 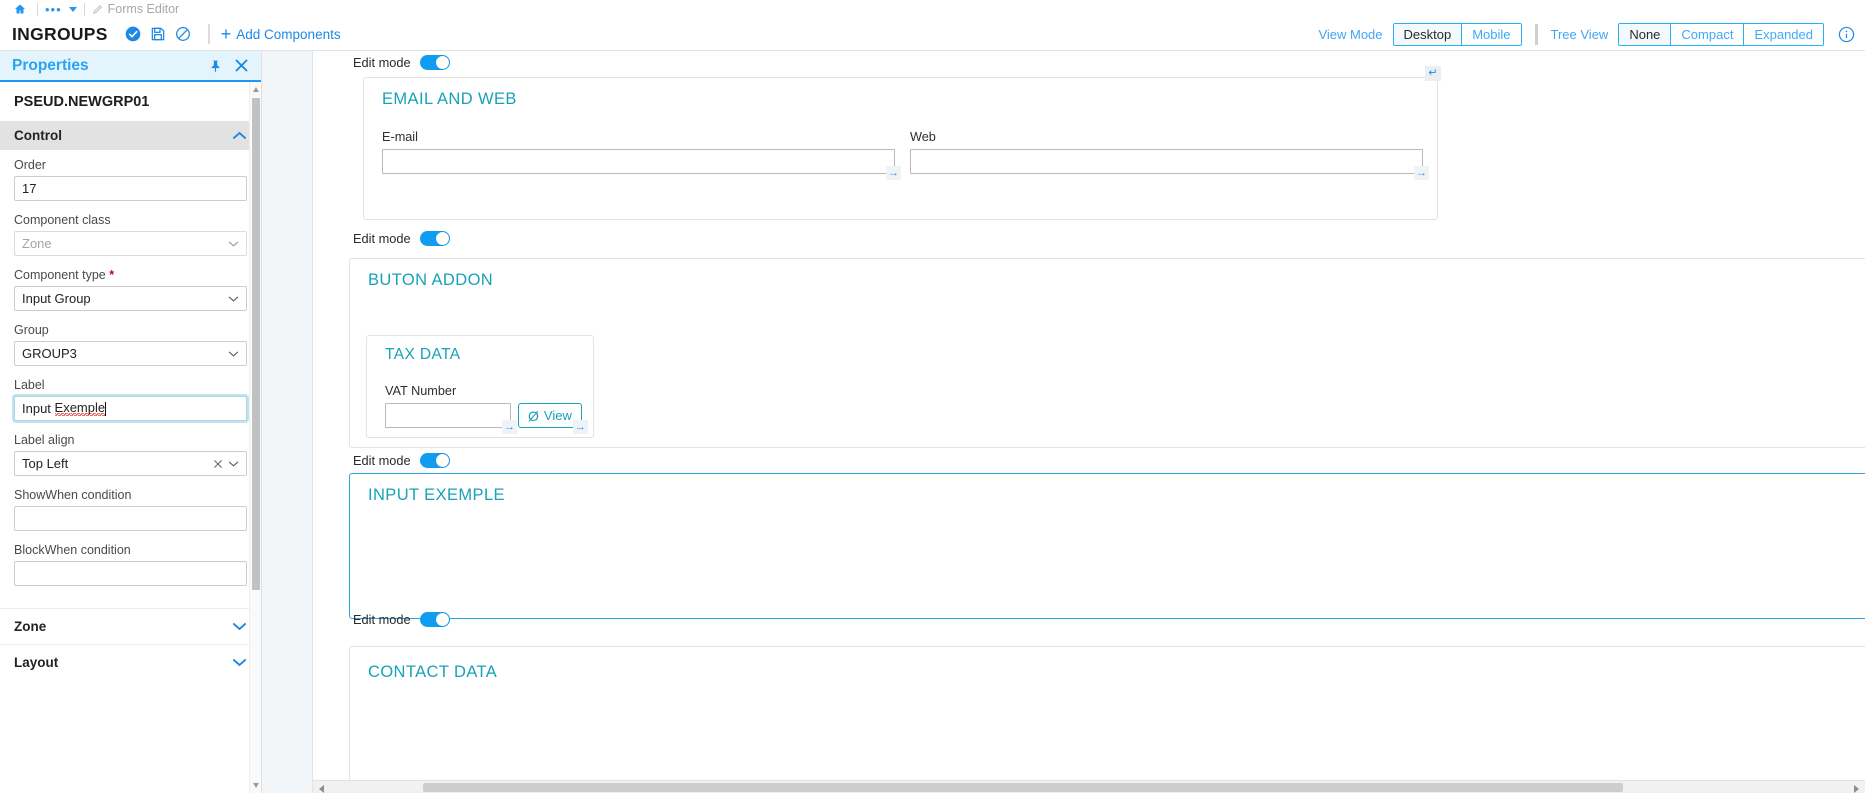 I want to click on section-layout: Layout, so click(x=130, y=662).